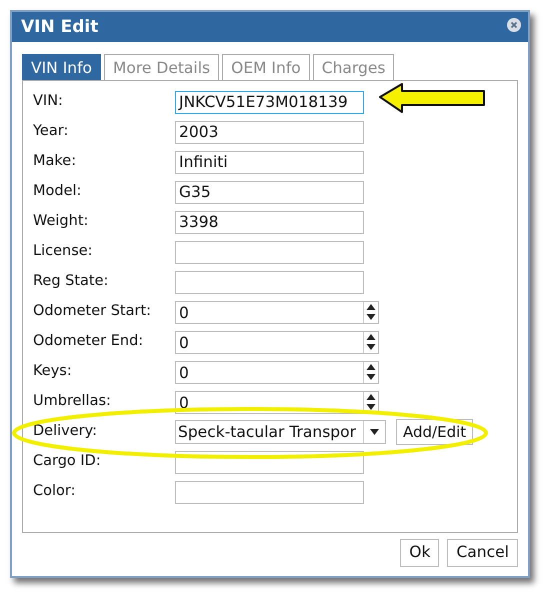 This screenshot has width=546, height=596. What do you see at coordinates (420, 553) in the screenshot?
I see `ok-button: Ok` at bounding box center [420, 553].